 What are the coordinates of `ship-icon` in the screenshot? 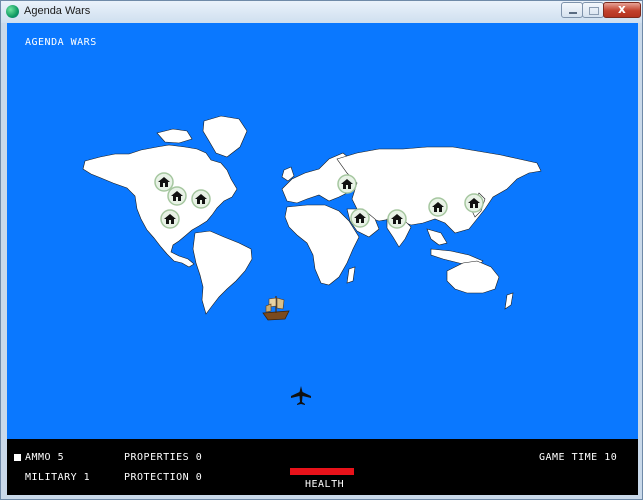 It's located at (276, 308).